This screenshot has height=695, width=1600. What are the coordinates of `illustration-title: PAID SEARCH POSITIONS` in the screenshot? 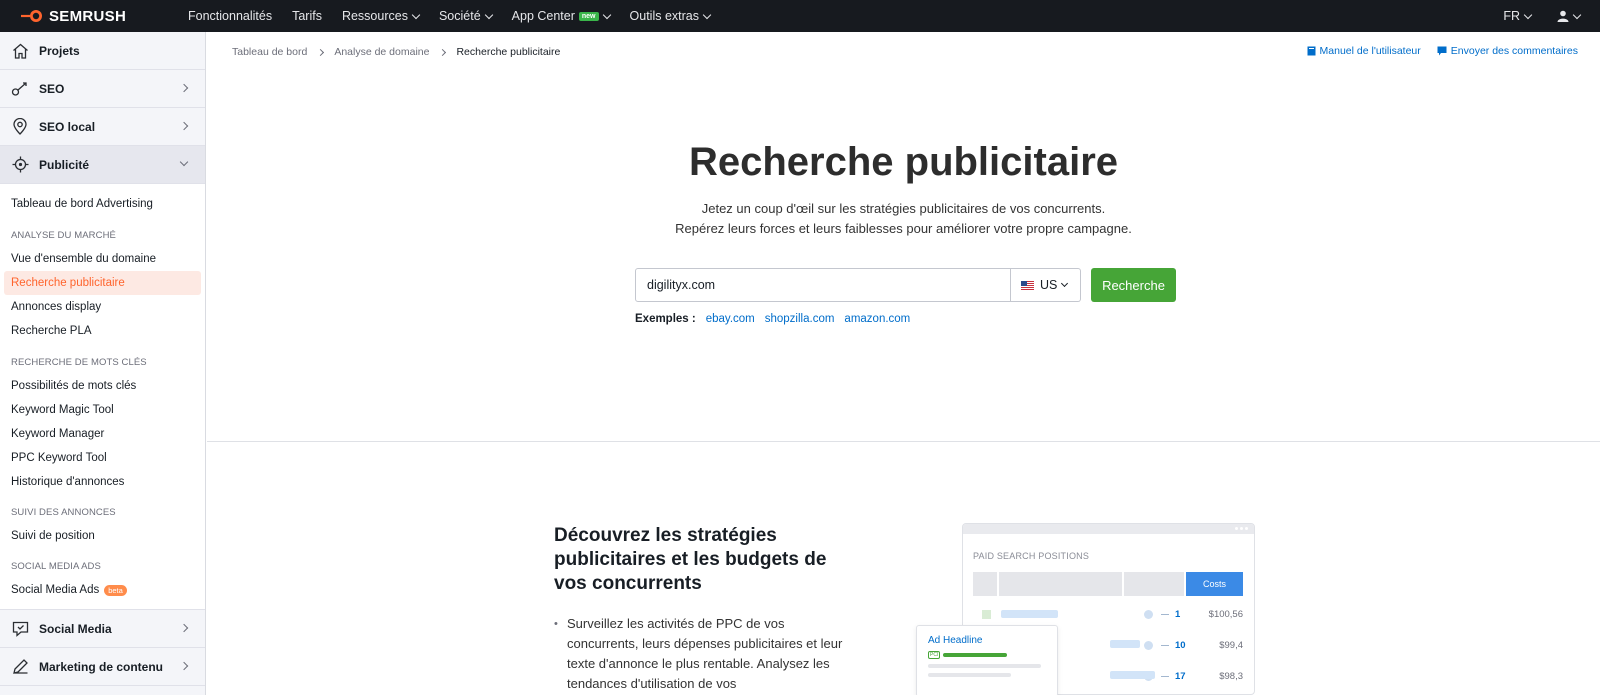 It's located at (1031, 556).